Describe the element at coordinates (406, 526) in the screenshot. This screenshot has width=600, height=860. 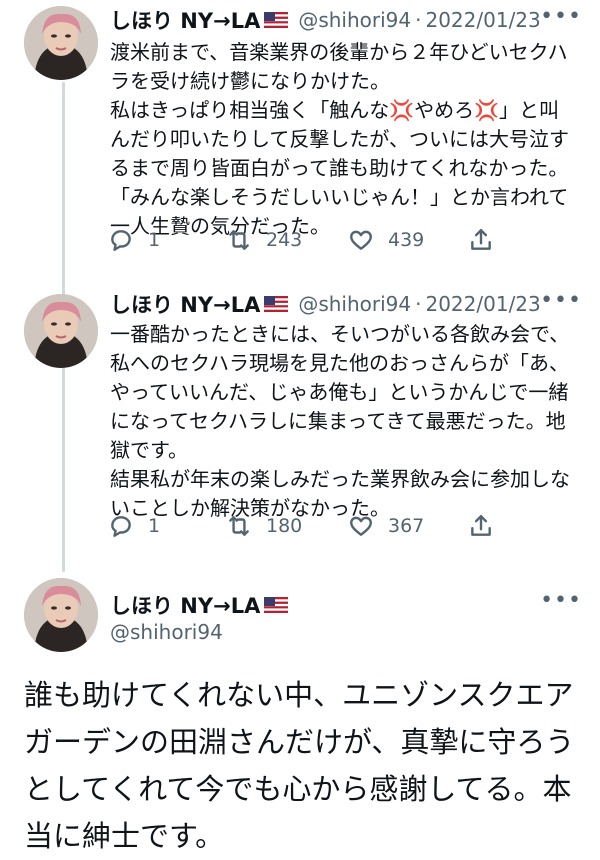
I see `like-count: 367` at that location.